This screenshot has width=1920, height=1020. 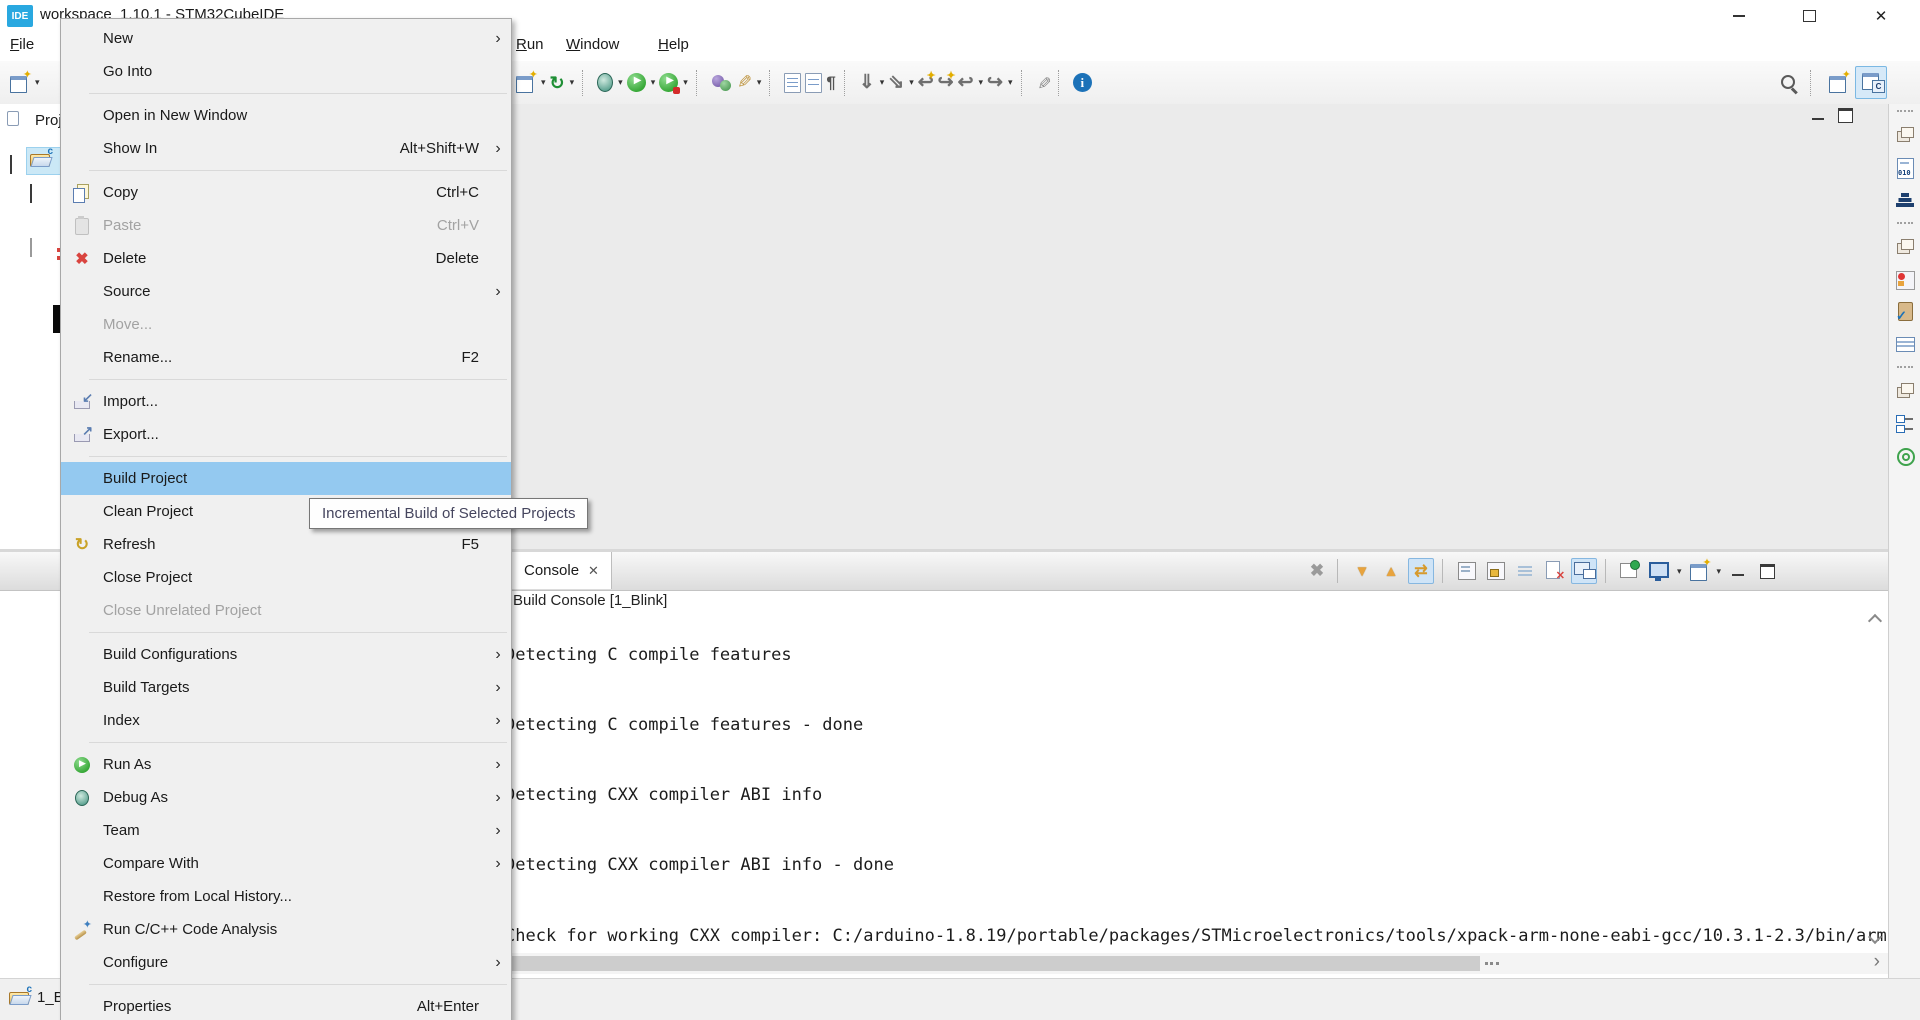 What do you see at coordinates (1905, 424) in the screenshot?
I see `outline-view-button` at bounding box center [1905, 424].